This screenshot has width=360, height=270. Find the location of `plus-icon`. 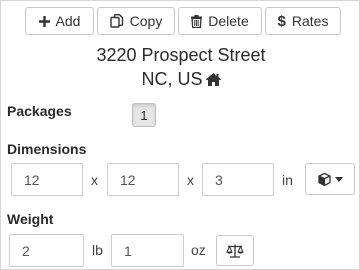

plus-icon is located at coordinates (44, 21).